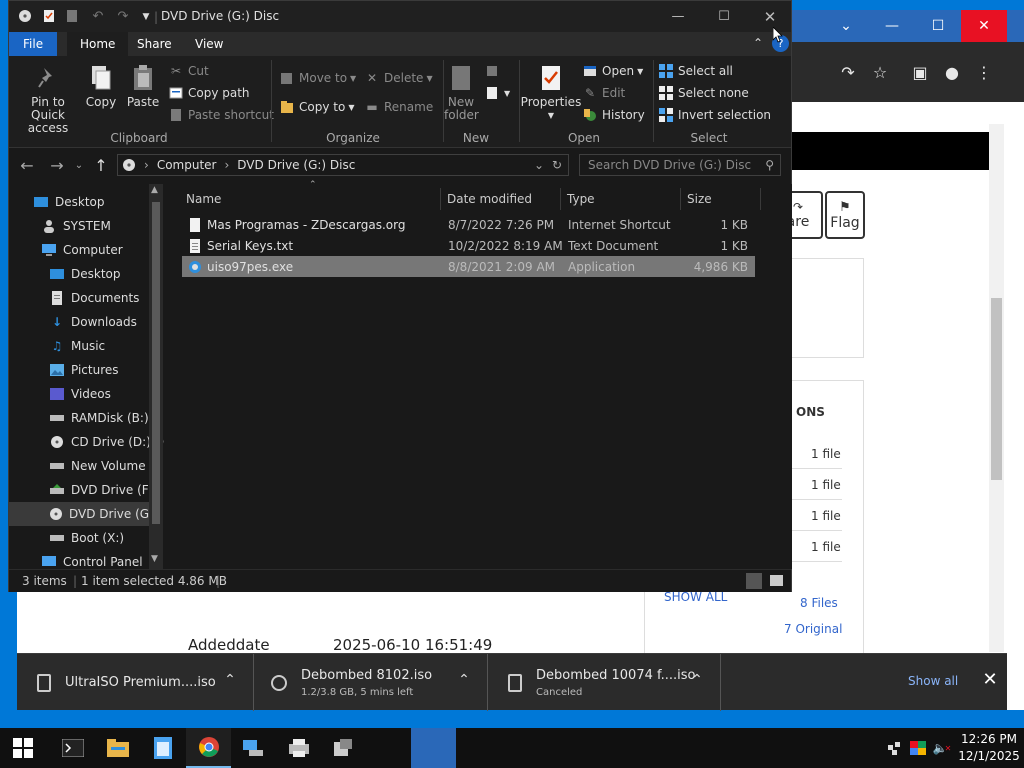  I want to click on tab-share: Share, so click(154, 44).